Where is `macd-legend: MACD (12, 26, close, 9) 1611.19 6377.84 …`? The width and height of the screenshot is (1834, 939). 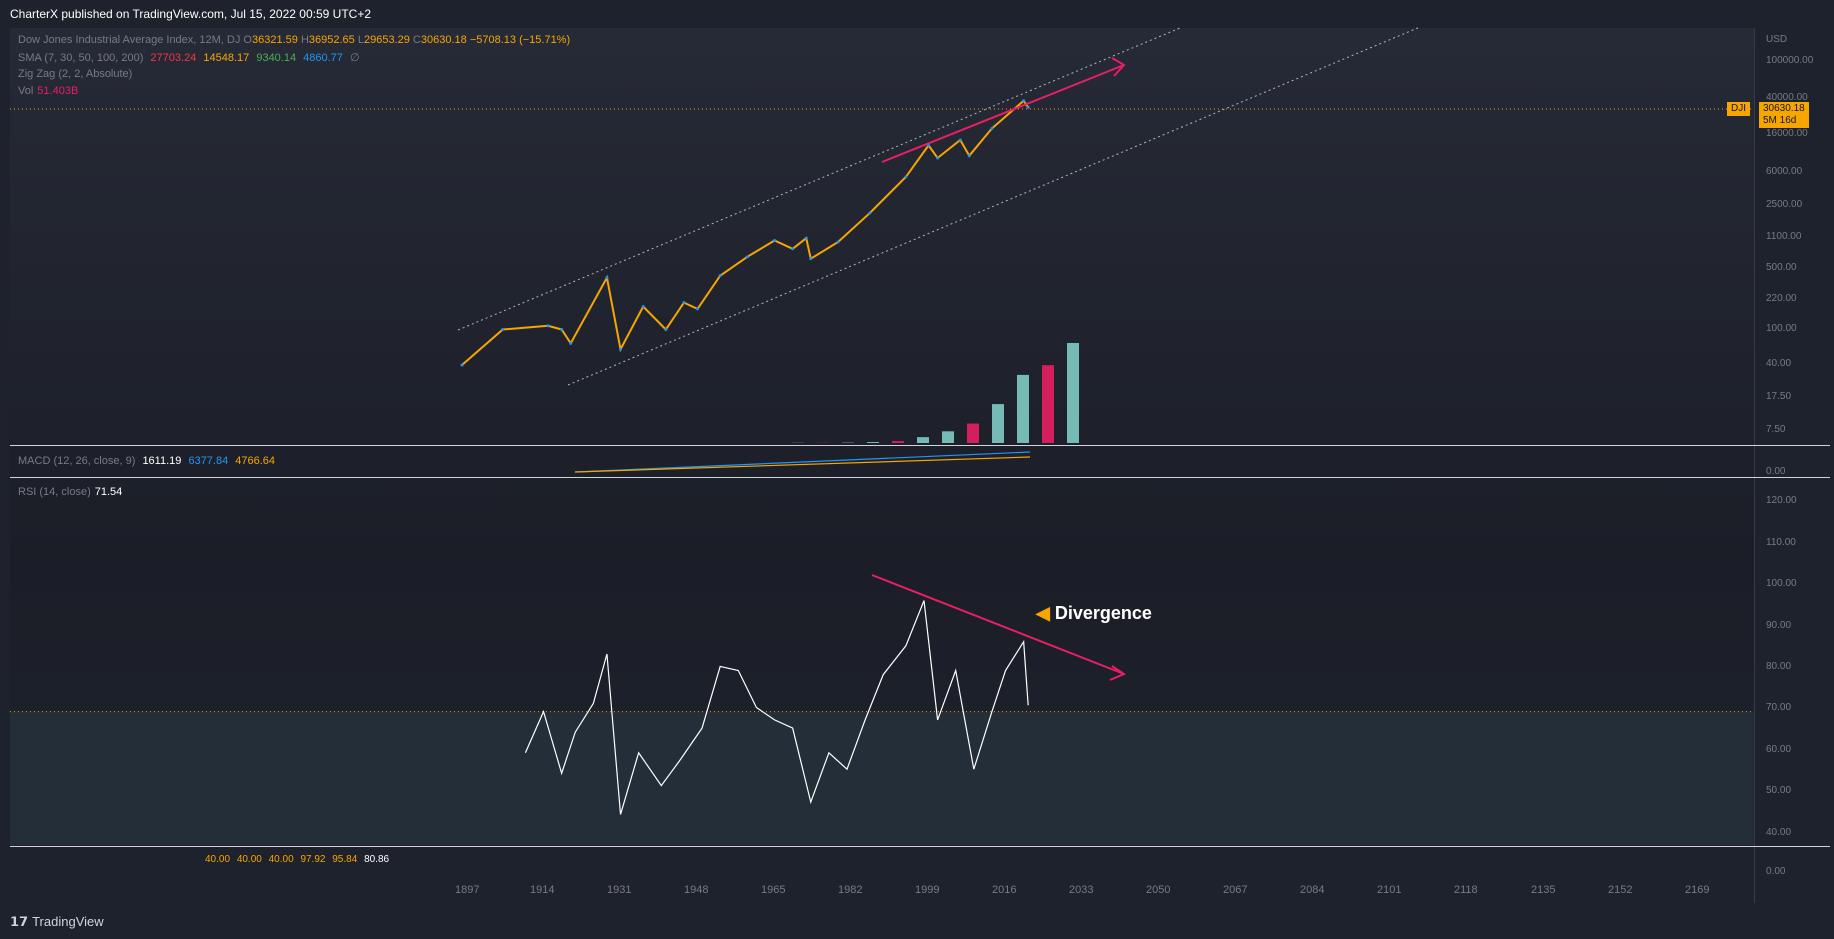
macd-legend: MACD (12, 26, close, 9) 1611.19 6377.84 … is located at coordinates (146, 461).